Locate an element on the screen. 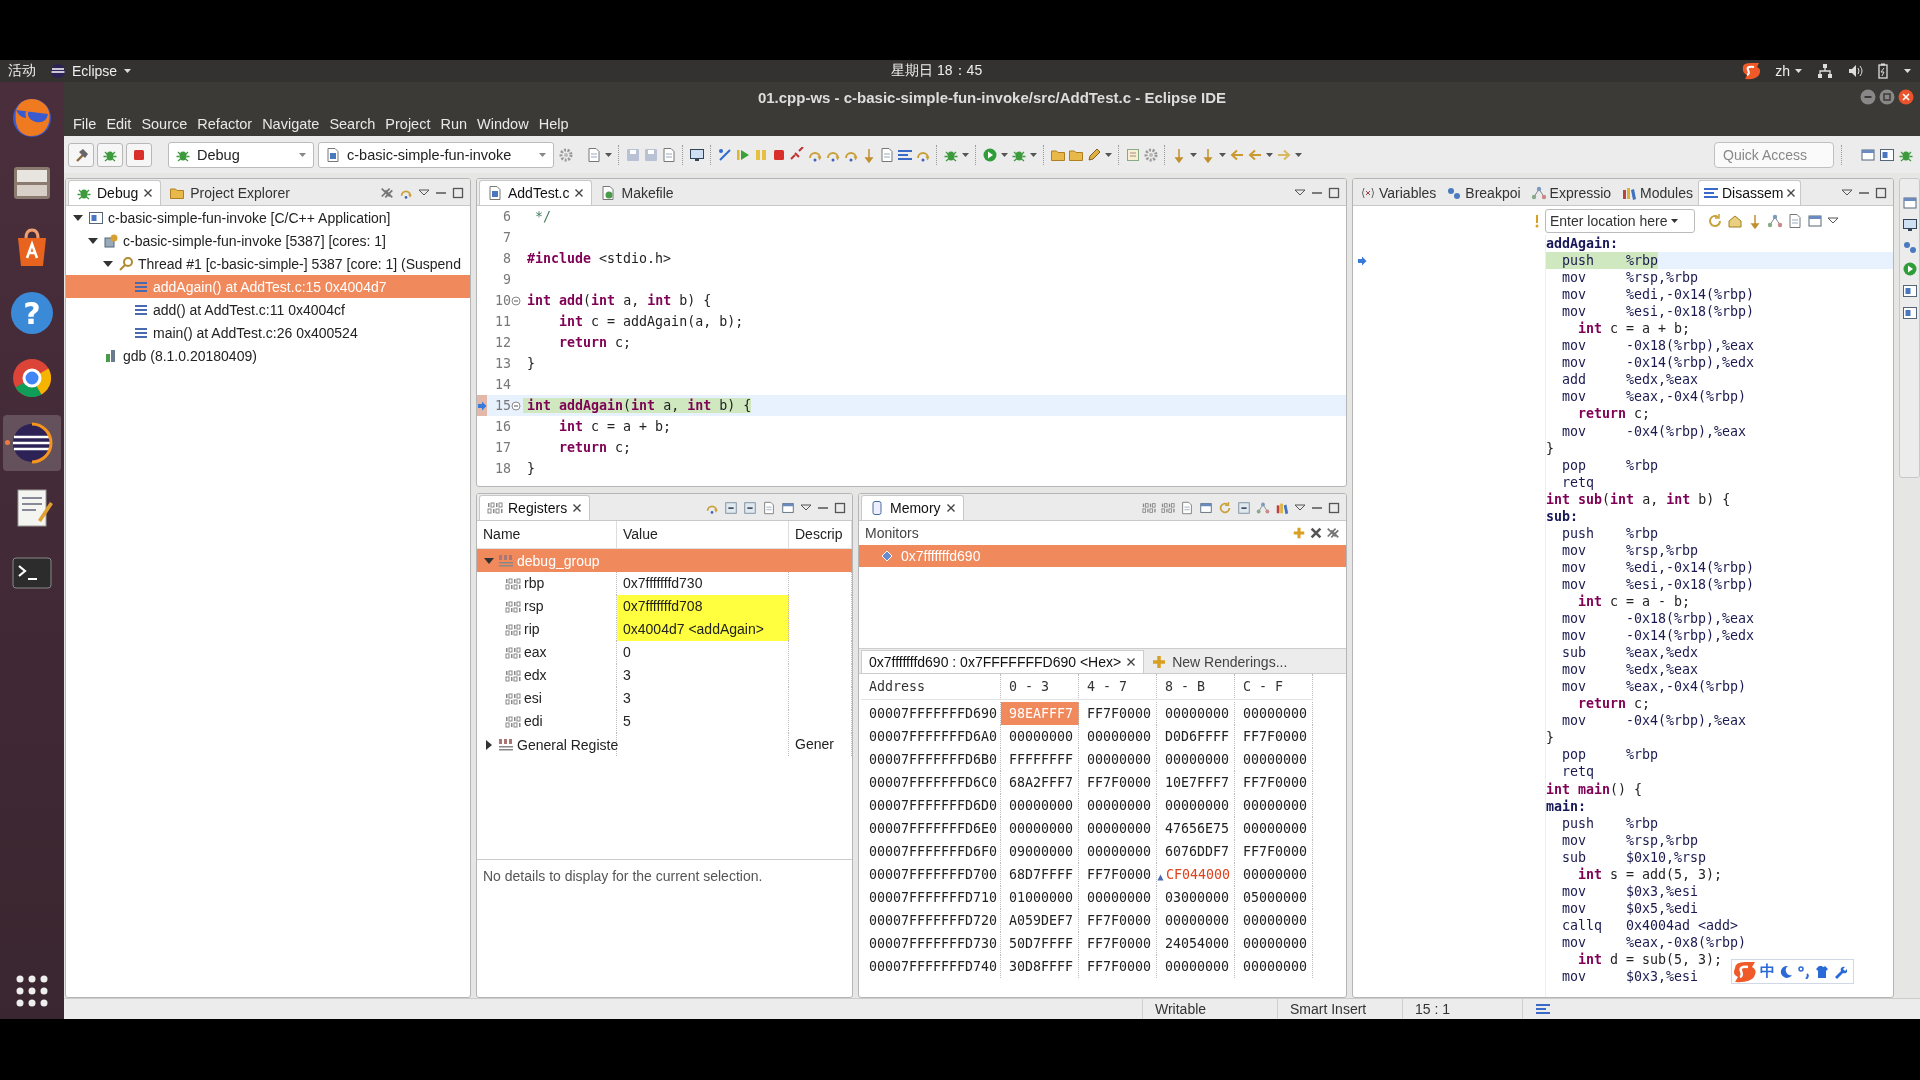  punctuation-icon is located at coordinates (1804, 971).